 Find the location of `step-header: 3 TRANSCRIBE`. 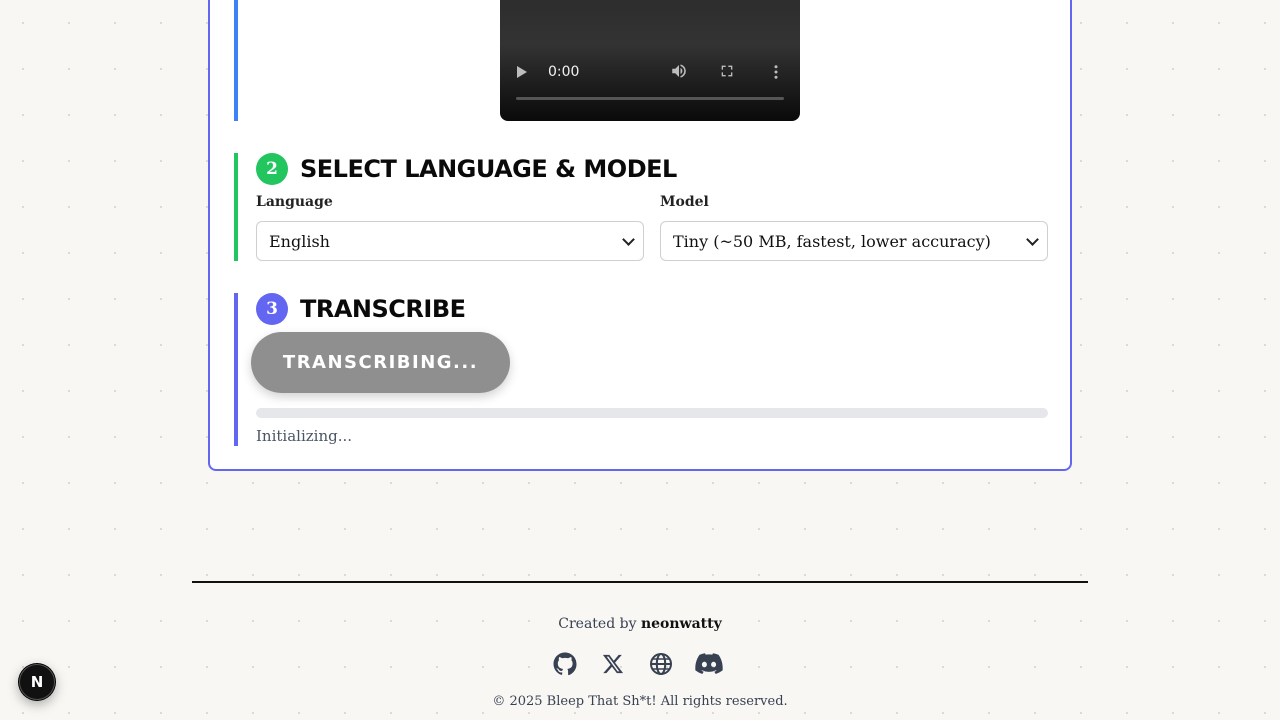

step-header: 3 TRANSCRIBE is located at coordinates (361, 309).